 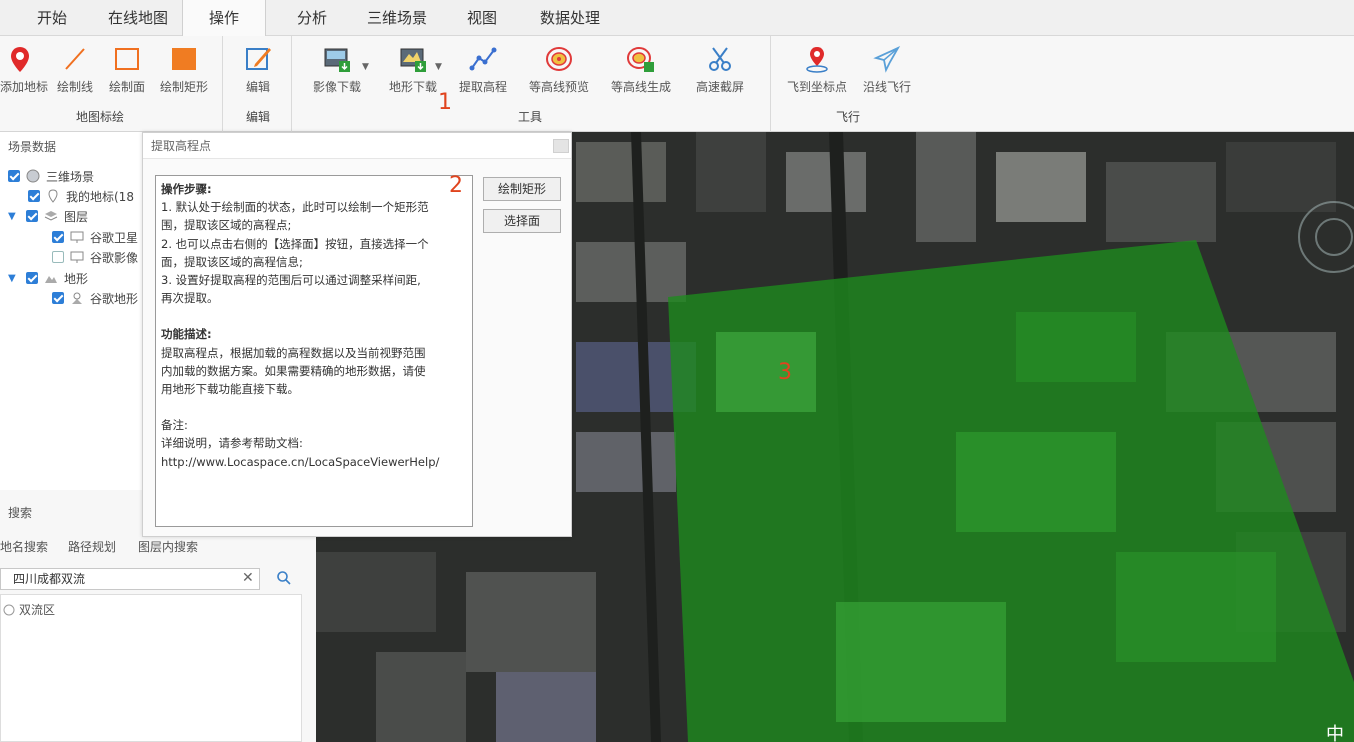 I want to click on fast-screenshot-button: 高速截屏, so click(x=720, y=70).